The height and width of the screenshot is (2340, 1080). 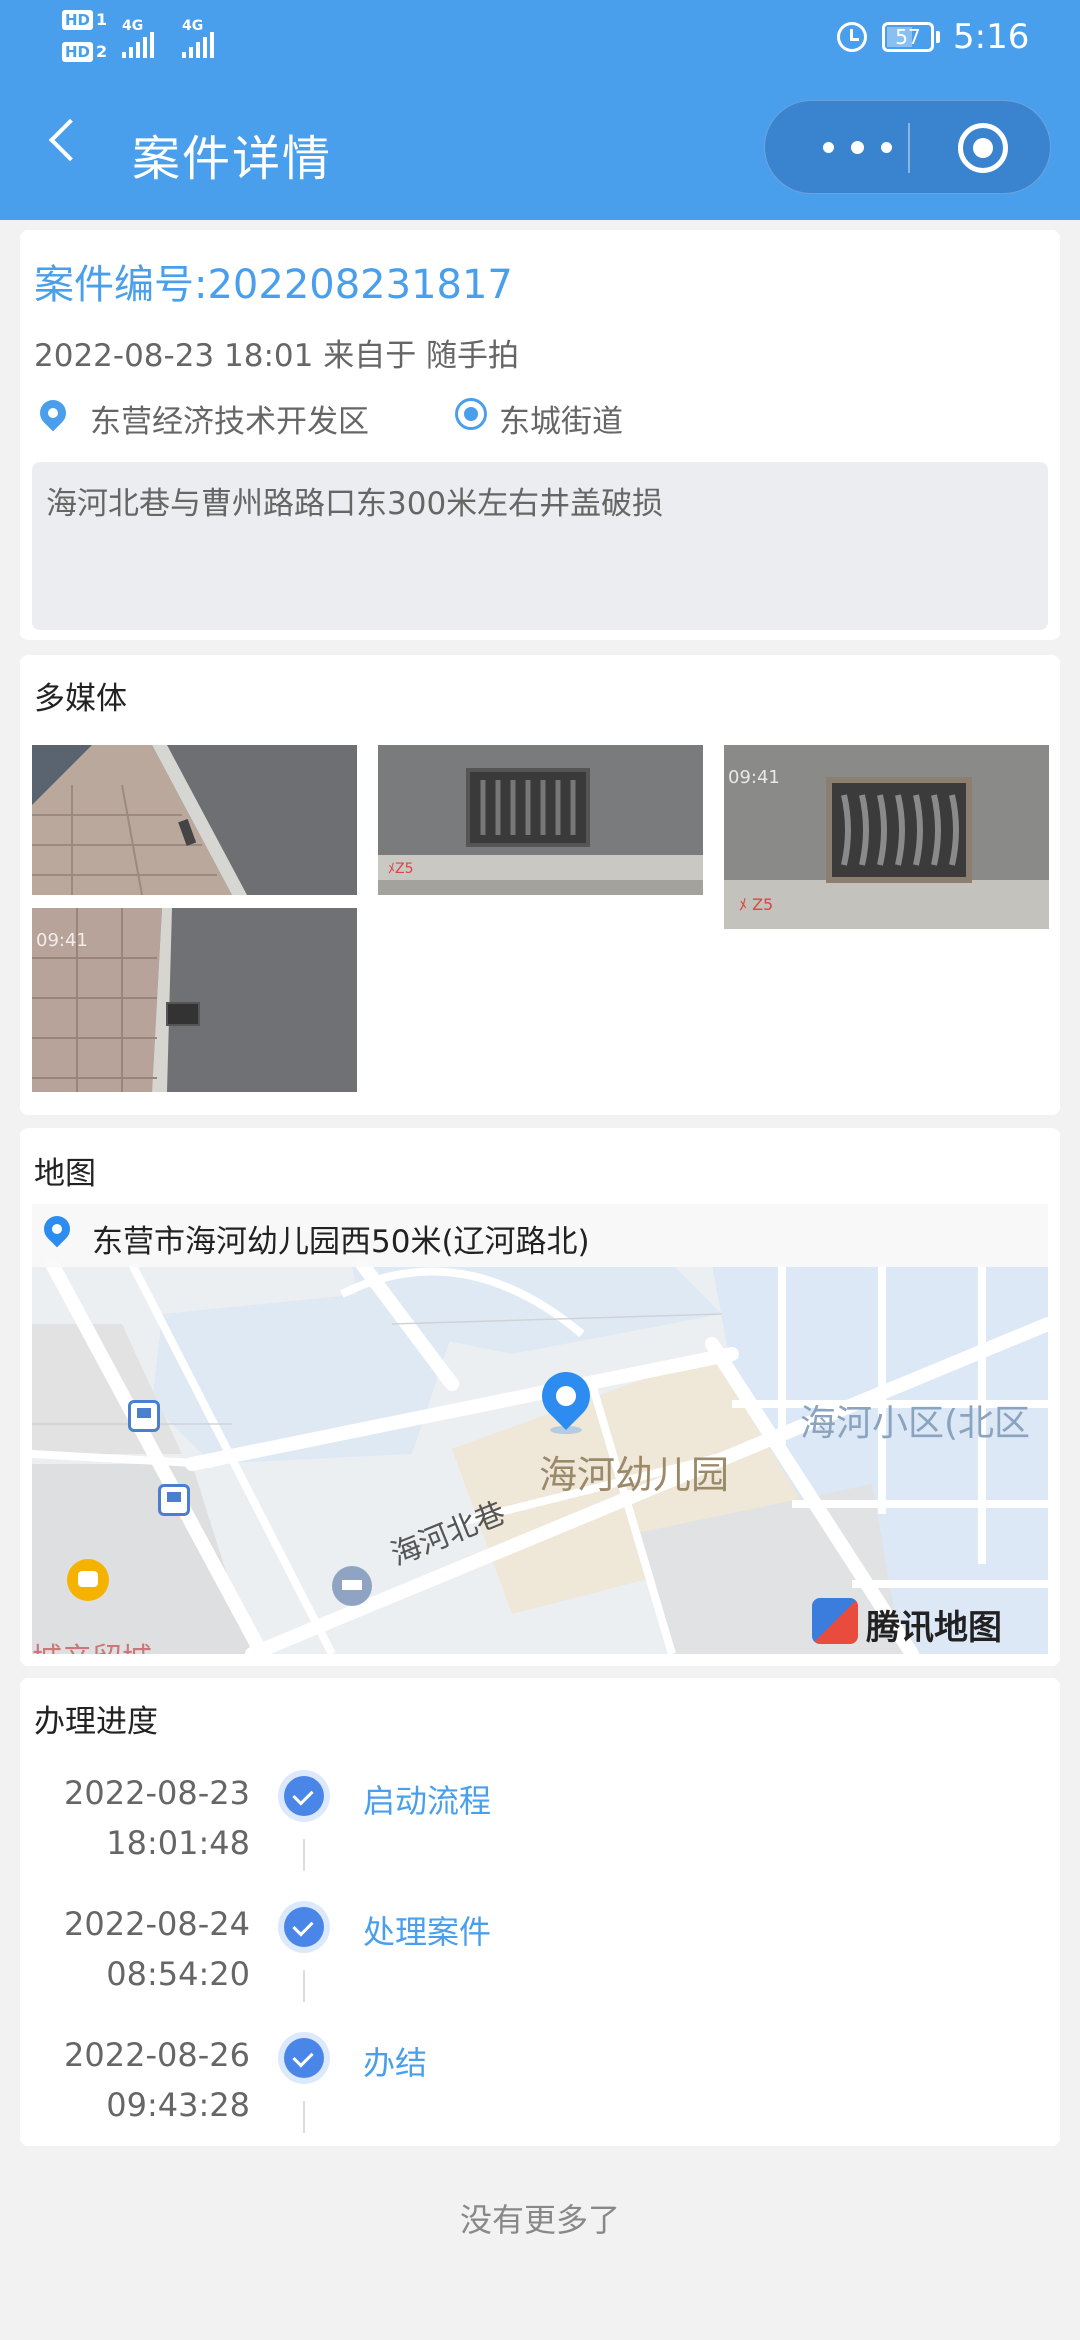 I want to click on progress-step: 2022-08-23 18:01:48 启动流程, so click(x=540, y=1827).